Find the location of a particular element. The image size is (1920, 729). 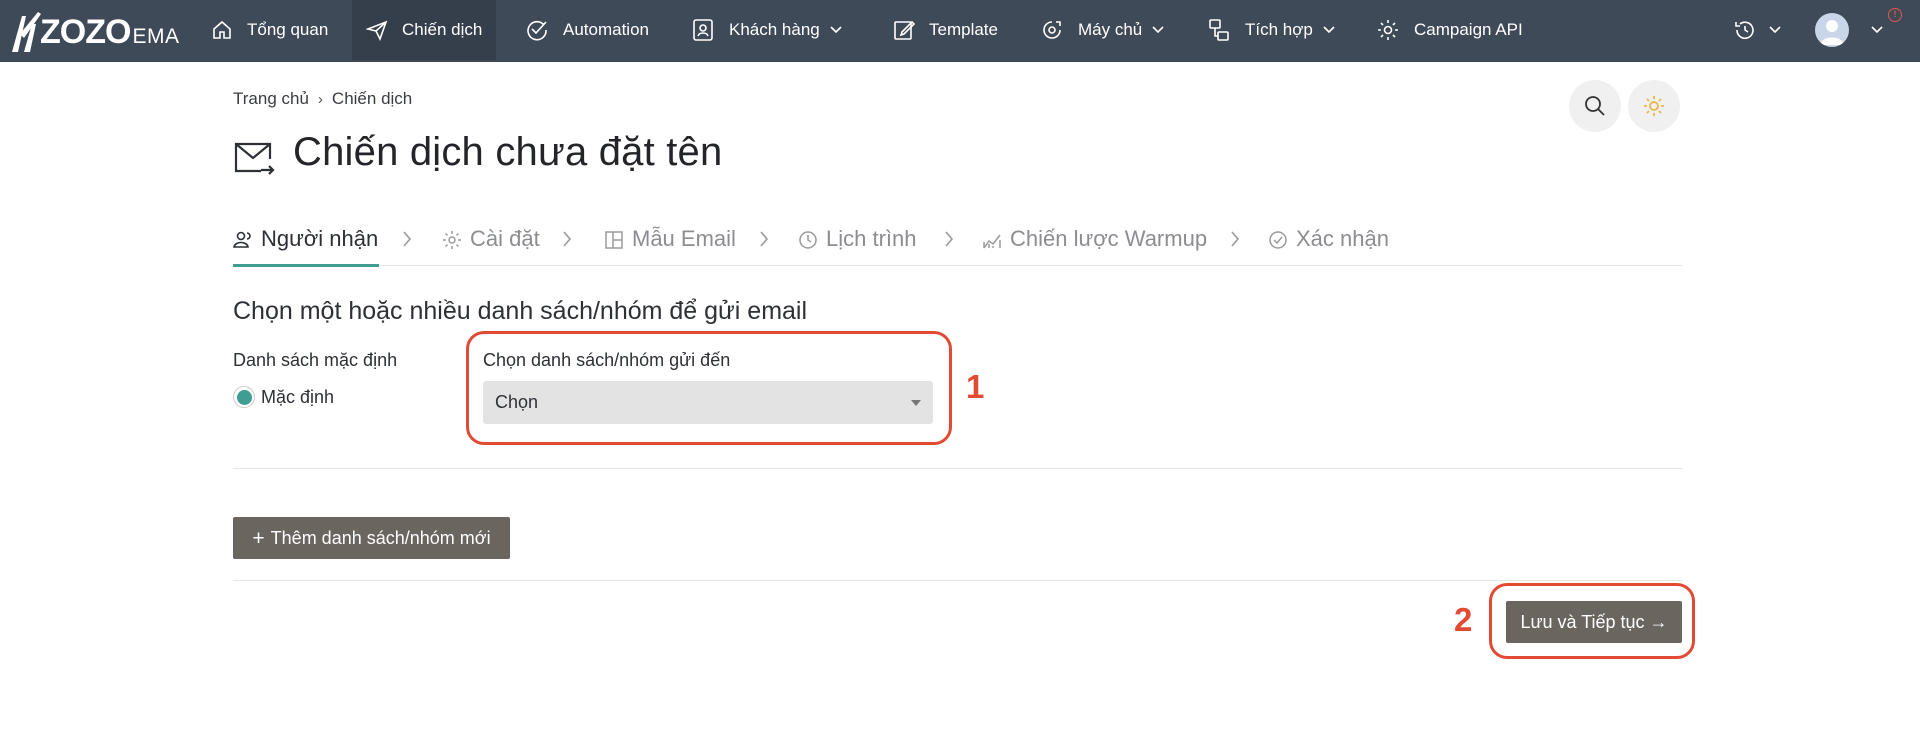

notification-badge: ! is located at coordinates (1895, 15).